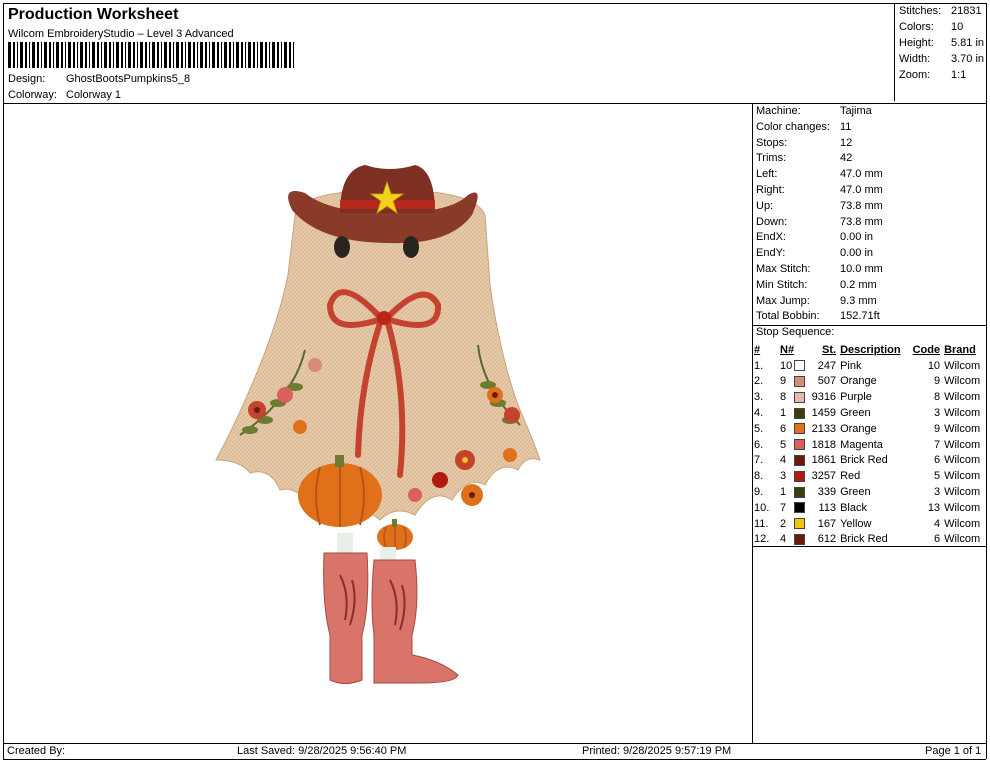  I want to click on bottom-border, so click(494, 759).